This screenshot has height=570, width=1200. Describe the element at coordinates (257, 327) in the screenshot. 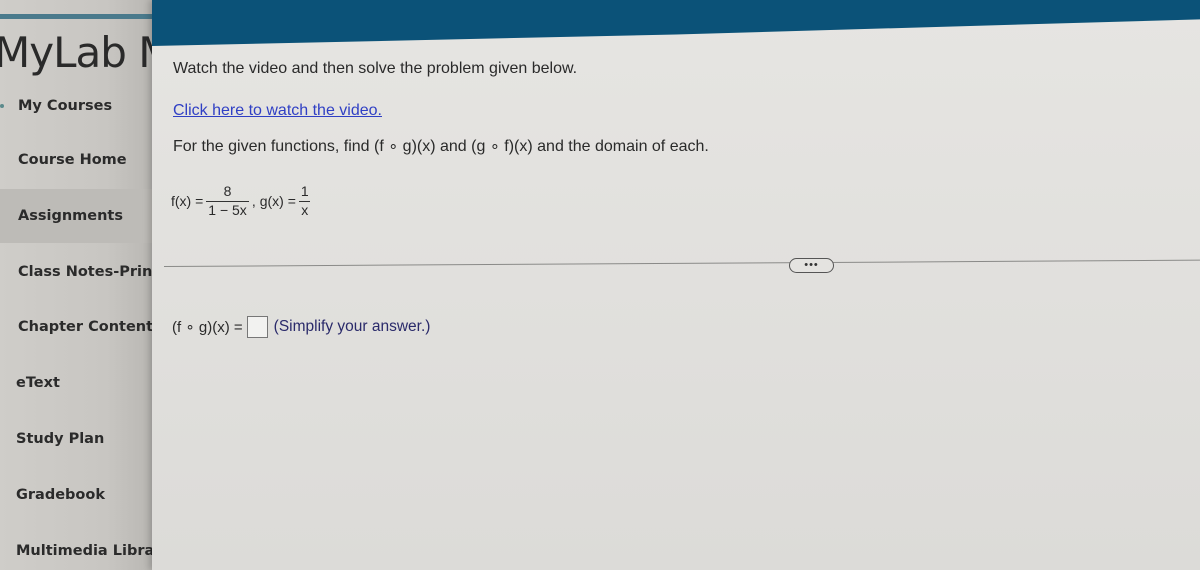

I see `answer-input` at that location.